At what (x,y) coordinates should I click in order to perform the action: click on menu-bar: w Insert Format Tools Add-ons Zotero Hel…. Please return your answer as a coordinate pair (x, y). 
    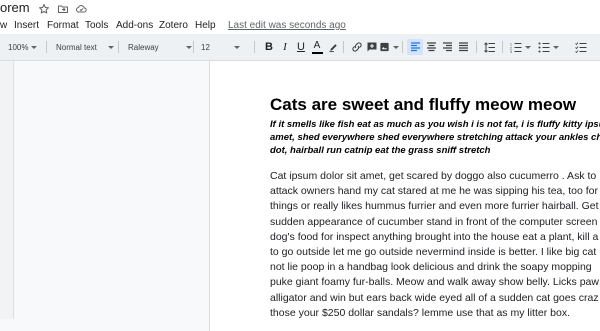
    Looking at the image, I should click on (300, 26).